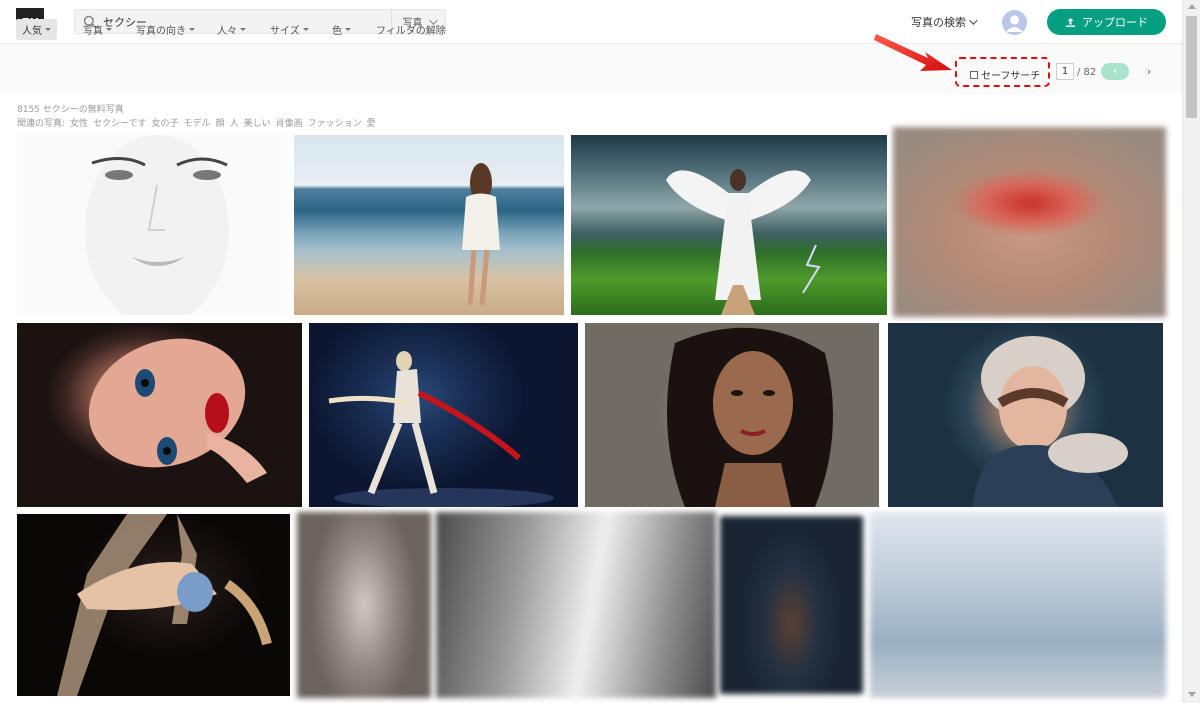  I want to click on related-tag: 顔, so click(220, 122).